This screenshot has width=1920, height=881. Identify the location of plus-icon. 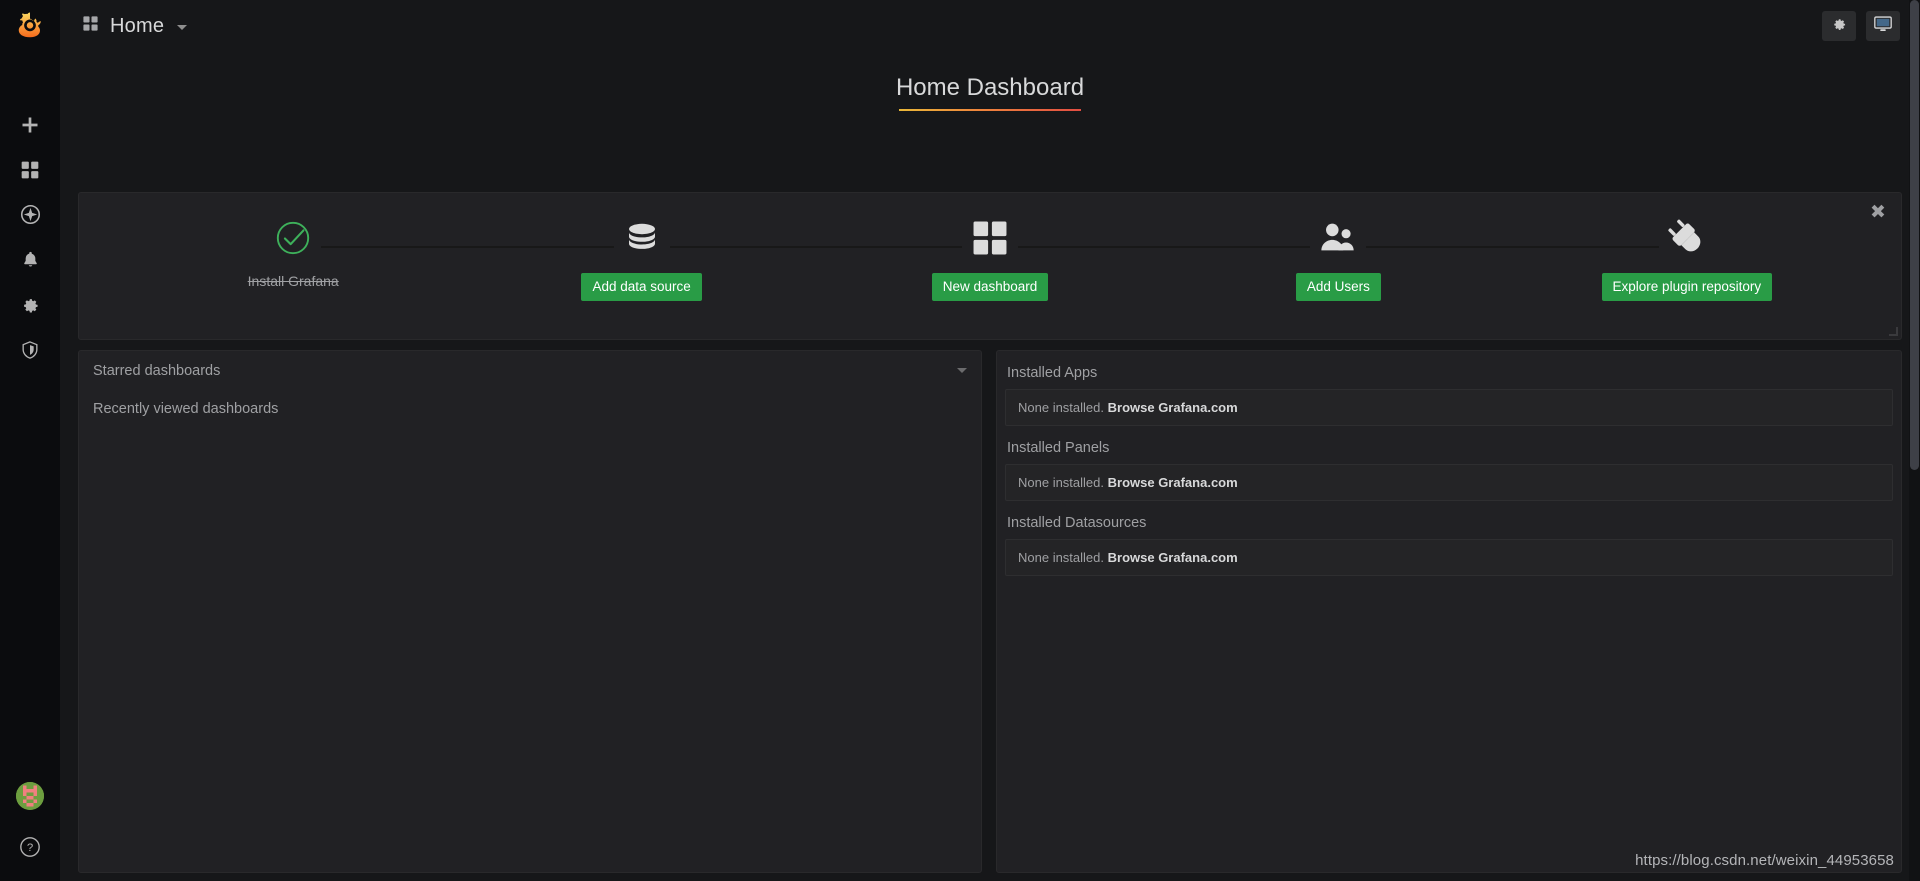
(30, 125).